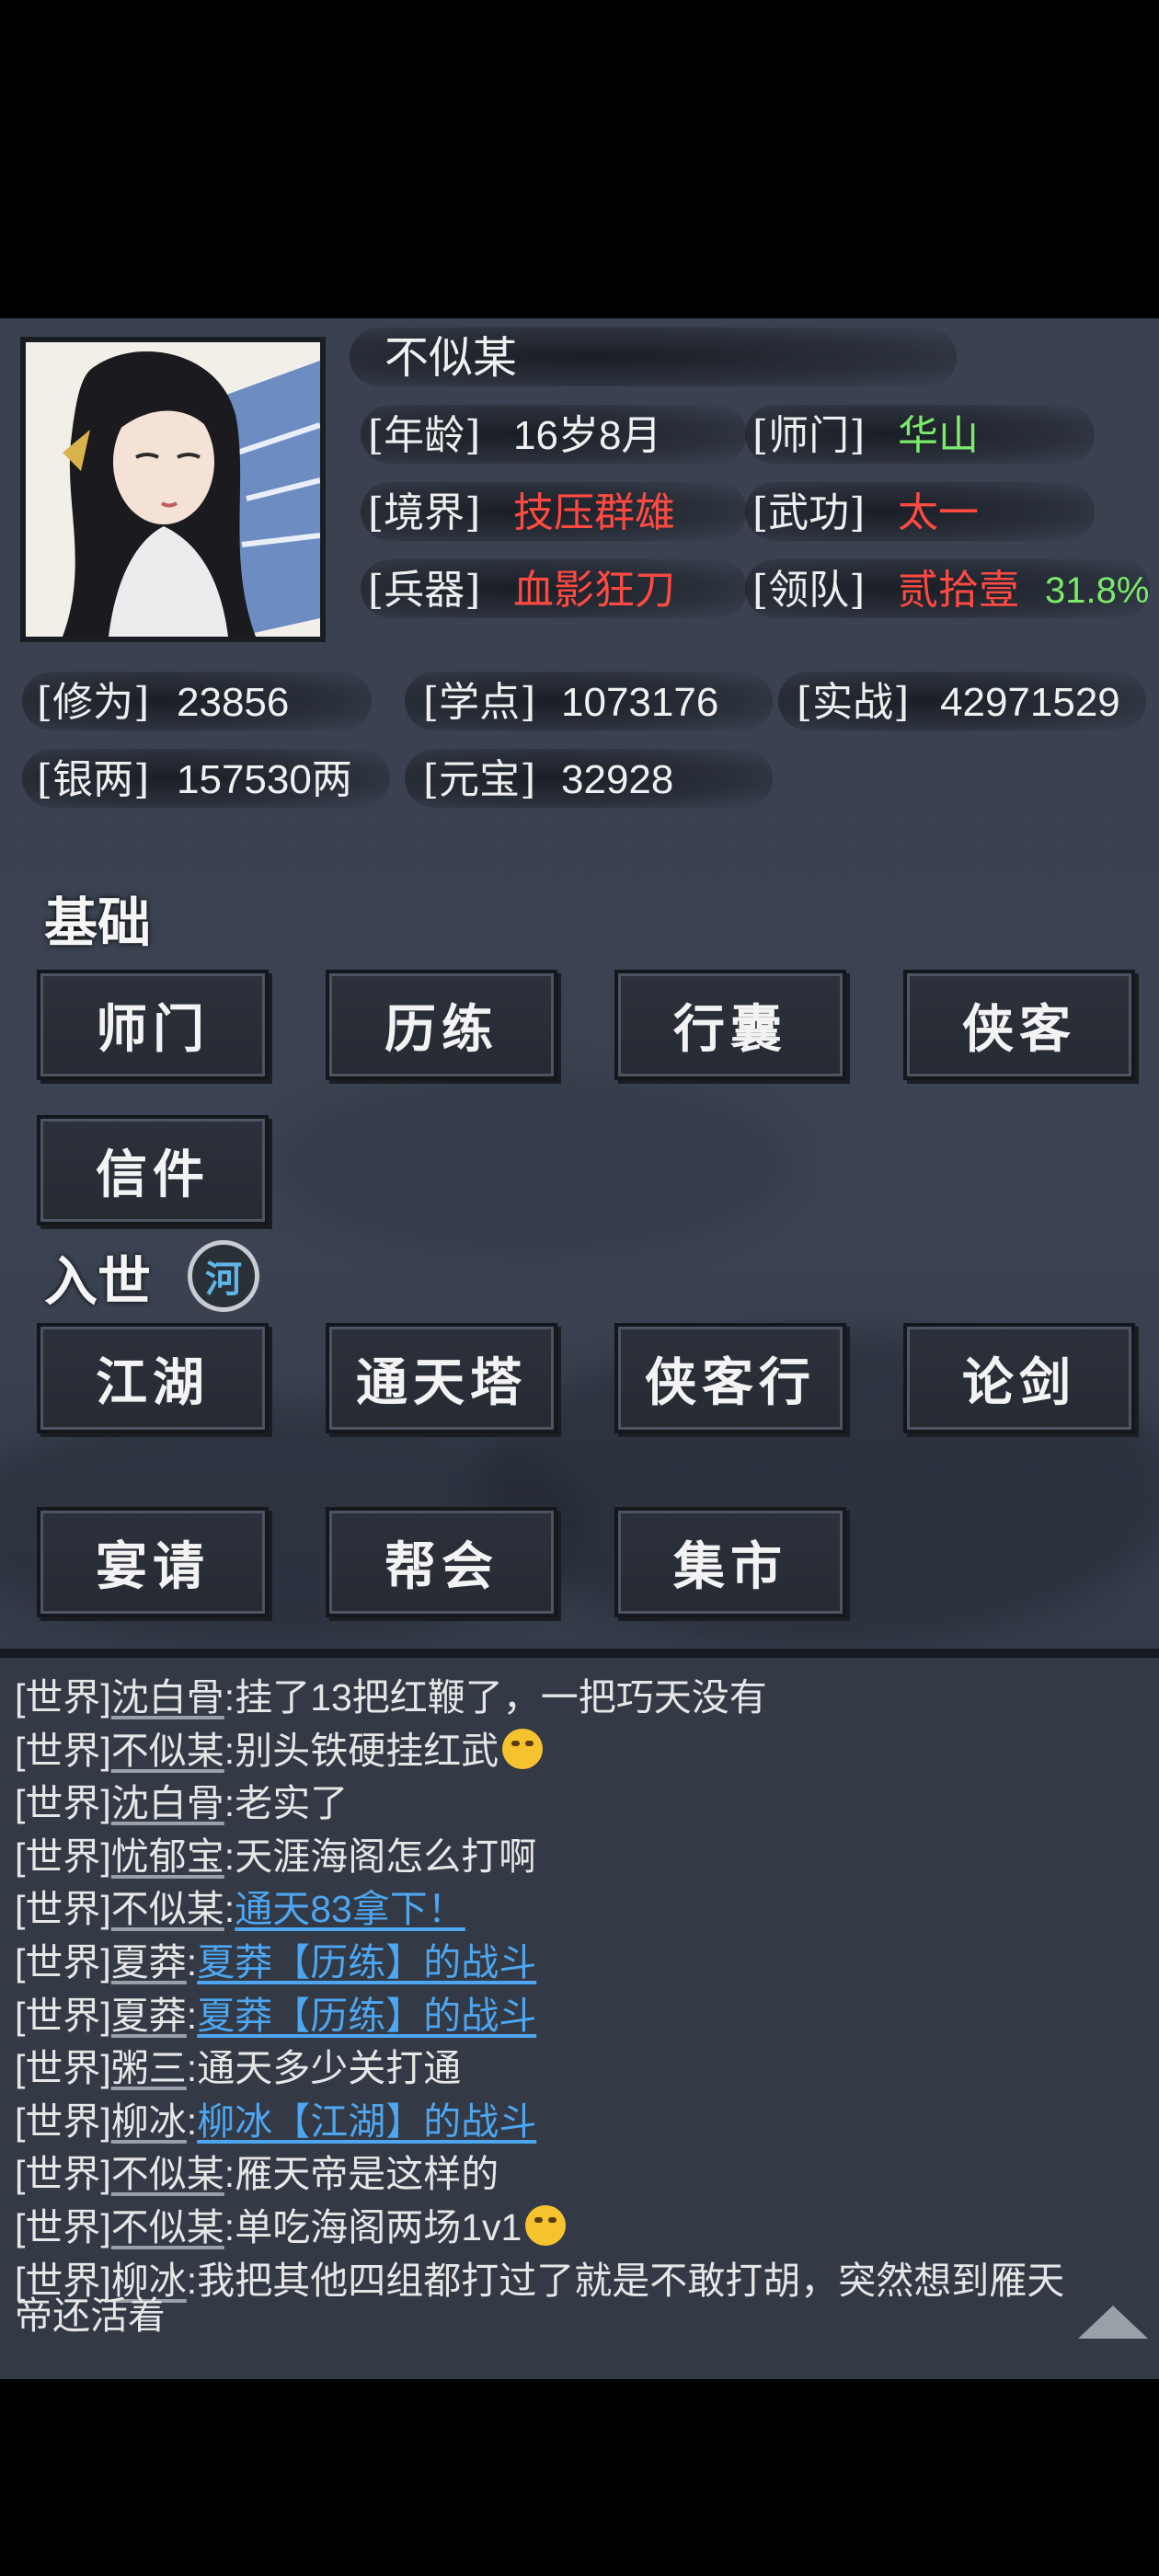 The image size is (1159, 2576). What do you see at coordinates (958, 590) in the screenshot?
I see `team-value: 贰拾壹` at bounding box center [958, 590].